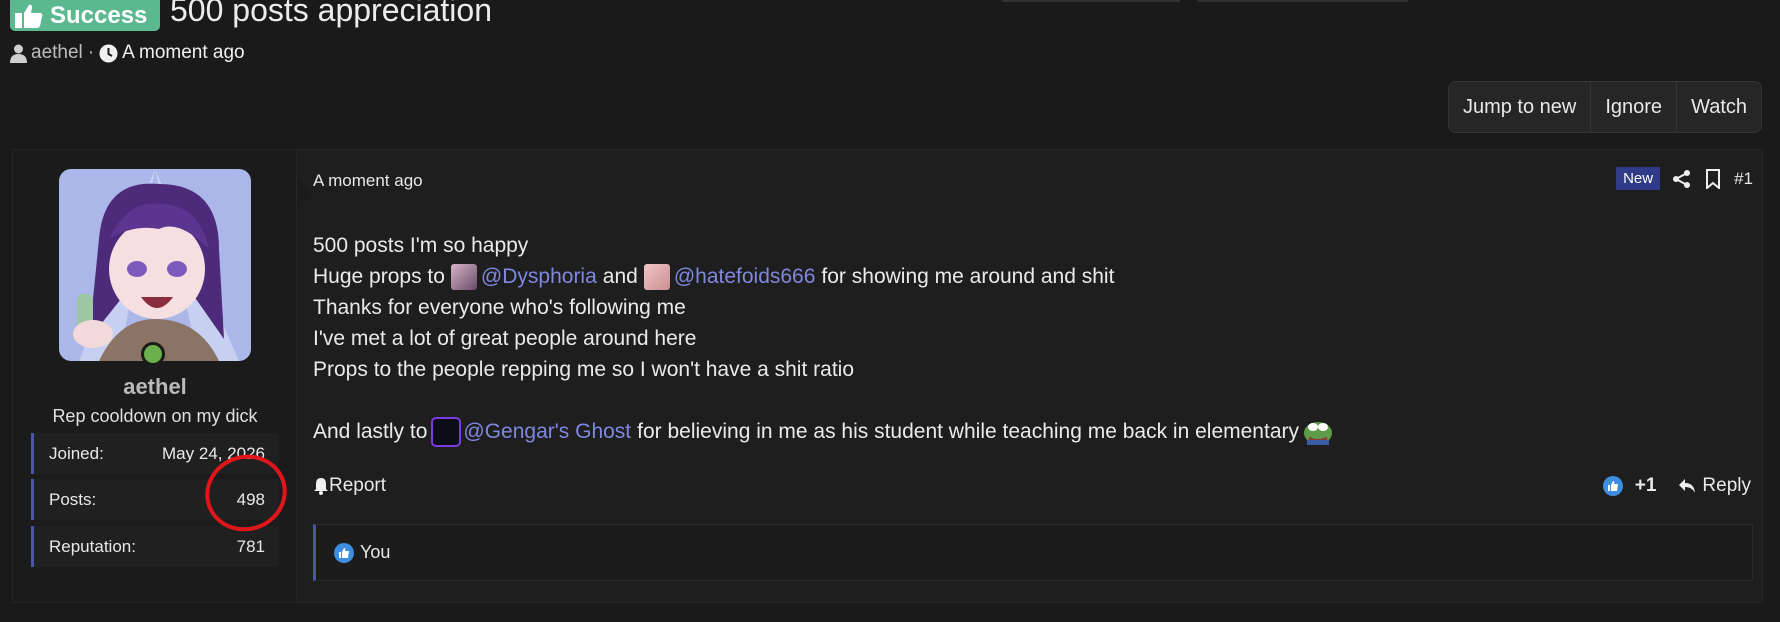  I want to click on report-label: Report, so click(358, 485).